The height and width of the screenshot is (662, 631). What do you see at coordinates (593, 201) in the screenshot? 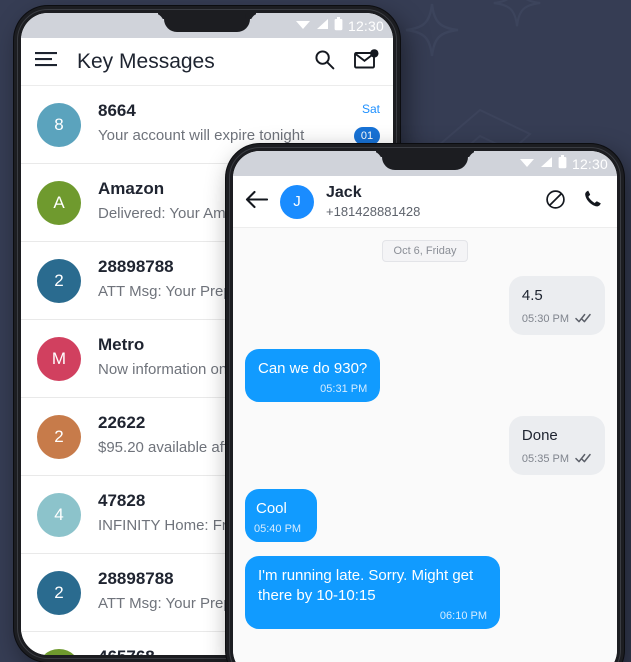
I see `call-icon` at bounding box center [593, 201].